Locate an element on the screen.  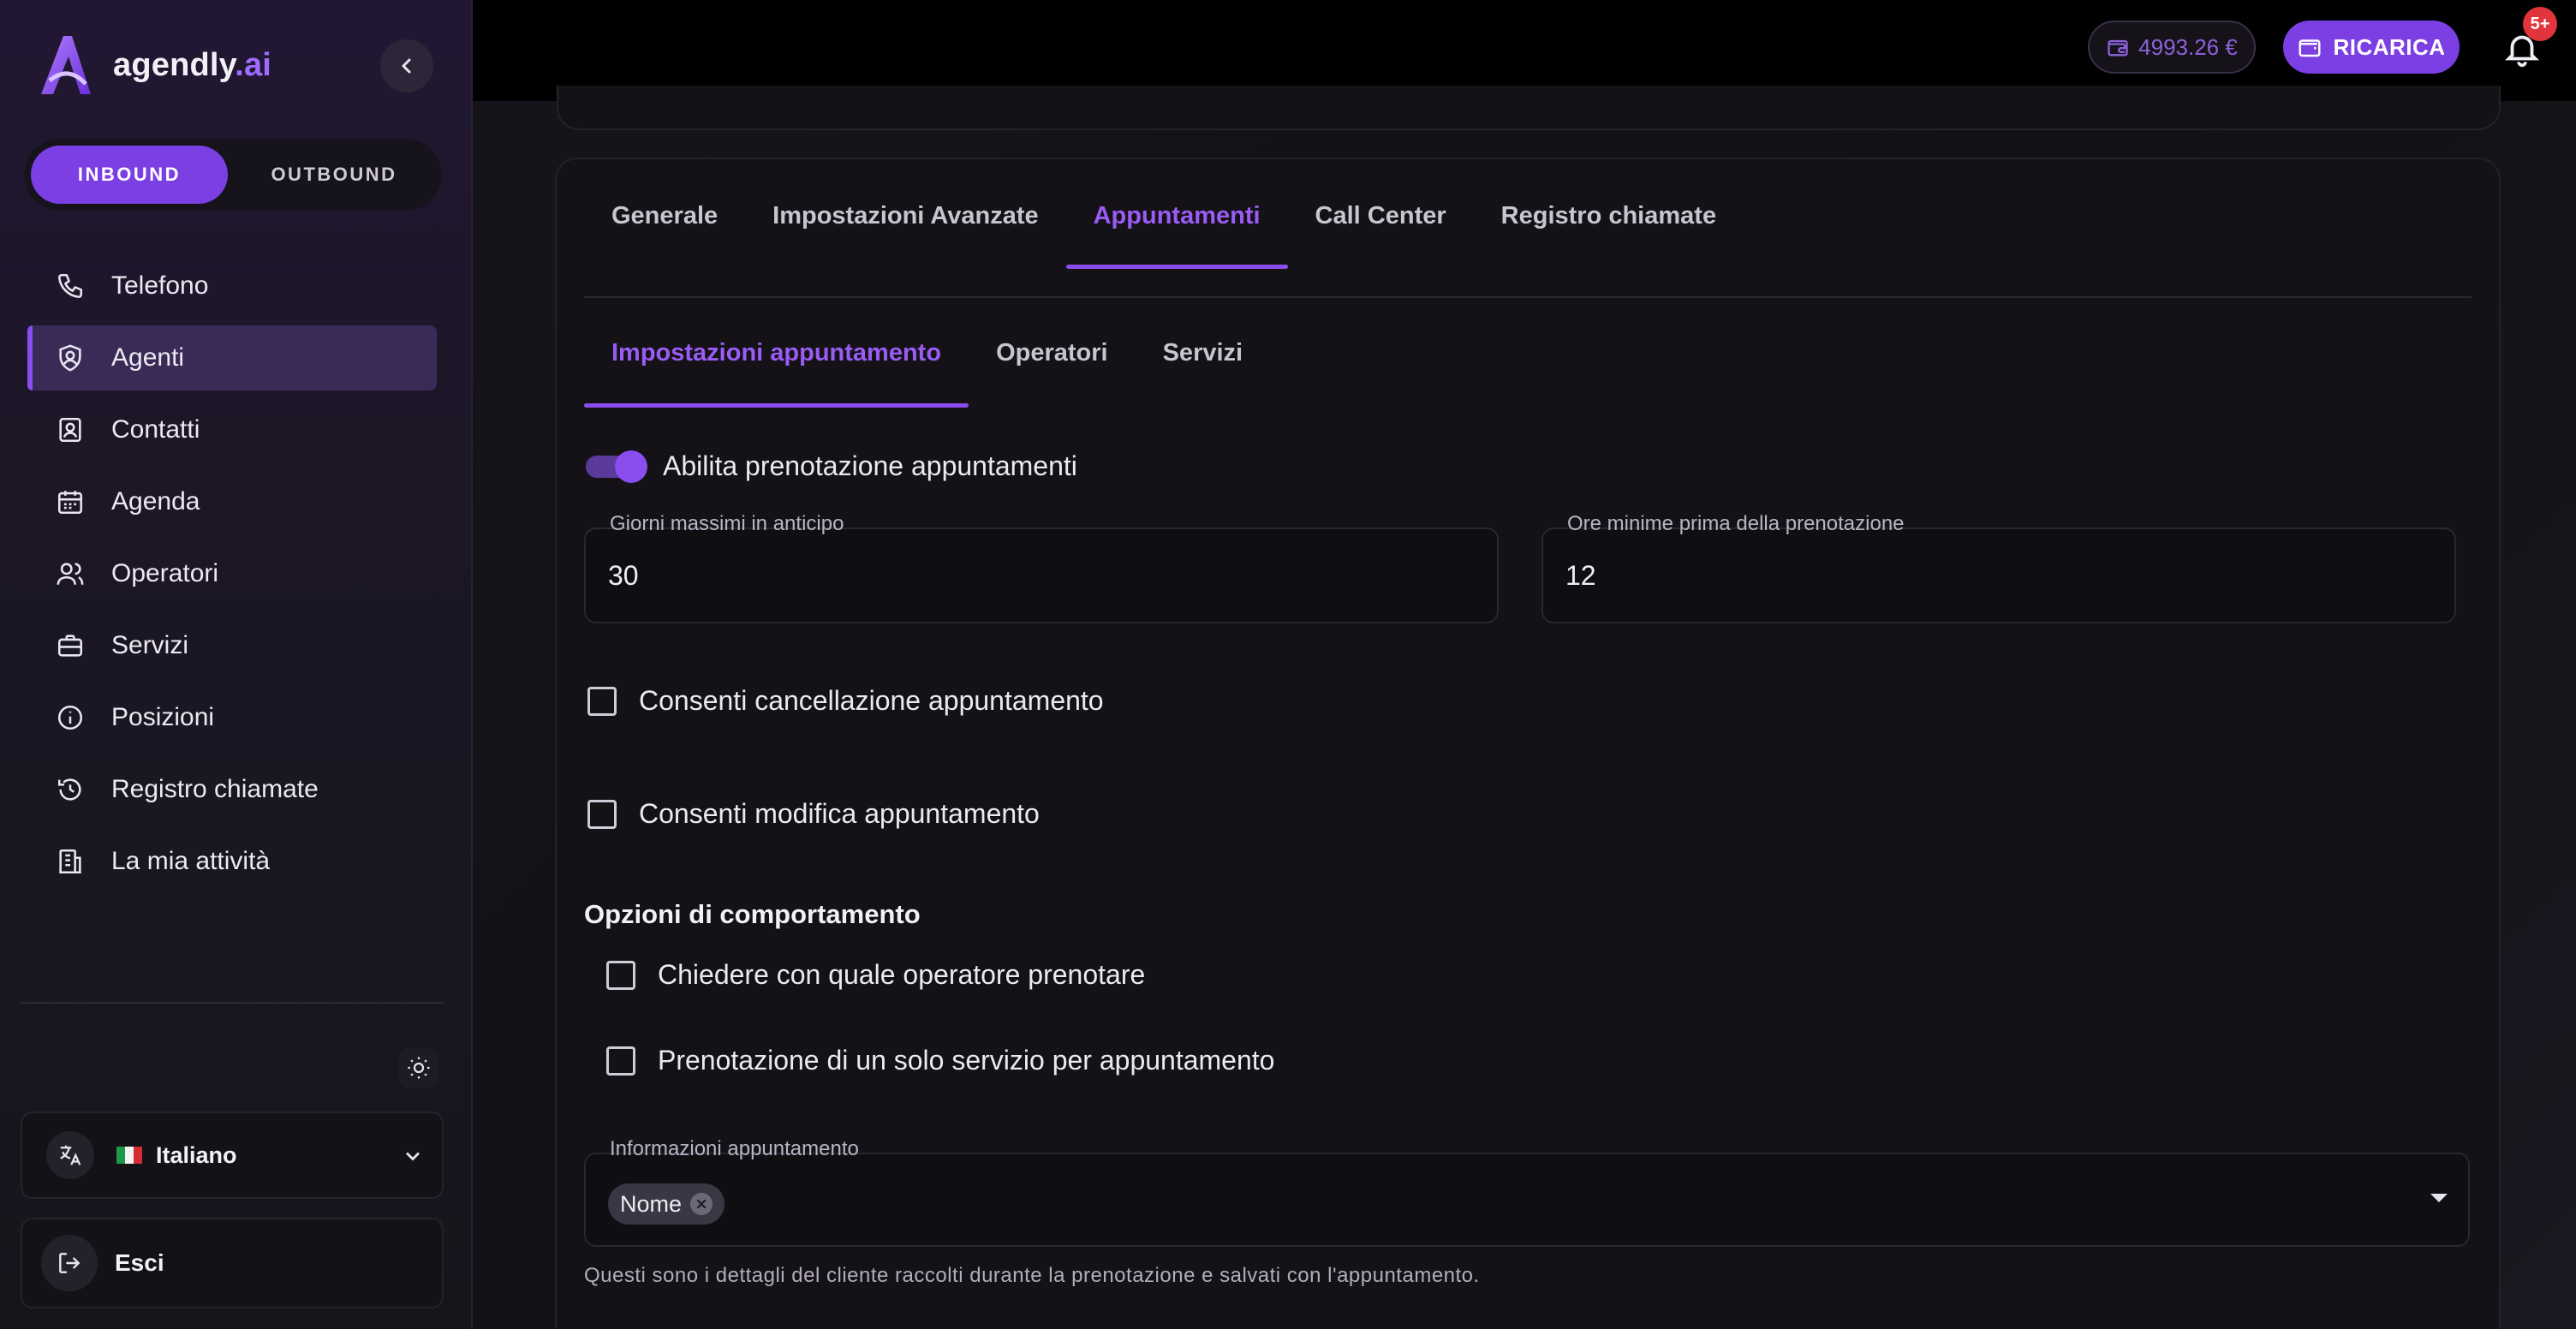
min-hours-value: 12 is located at coordinates (1580, 575).